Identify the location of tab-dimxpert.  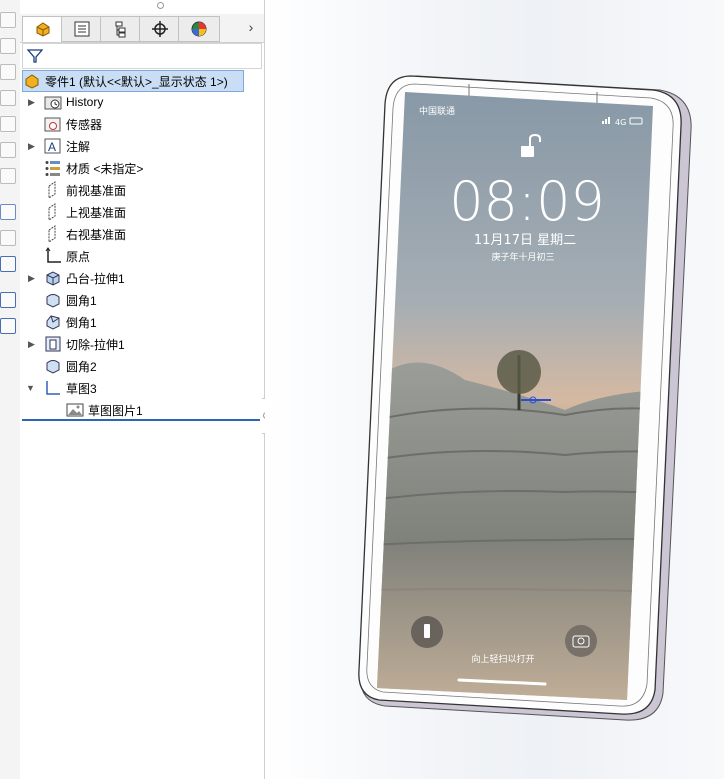
(160, 29).